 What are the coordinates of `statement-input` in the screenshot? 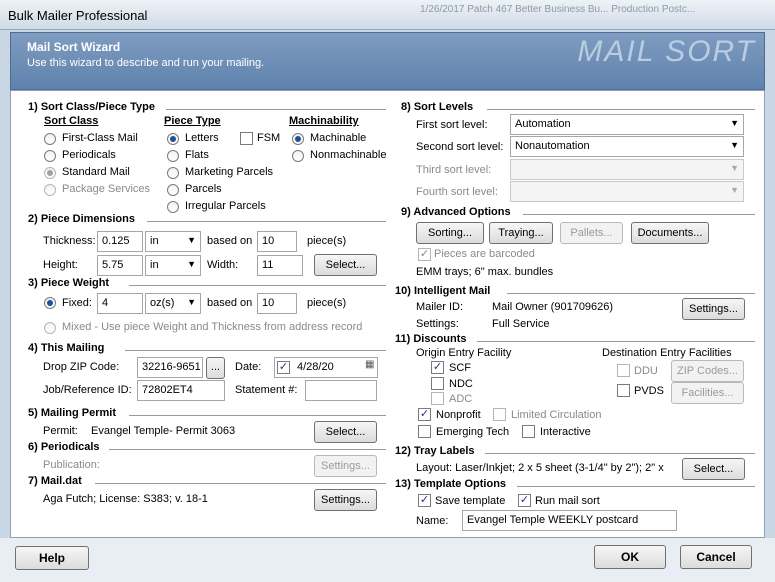 It's located at (341, 390).